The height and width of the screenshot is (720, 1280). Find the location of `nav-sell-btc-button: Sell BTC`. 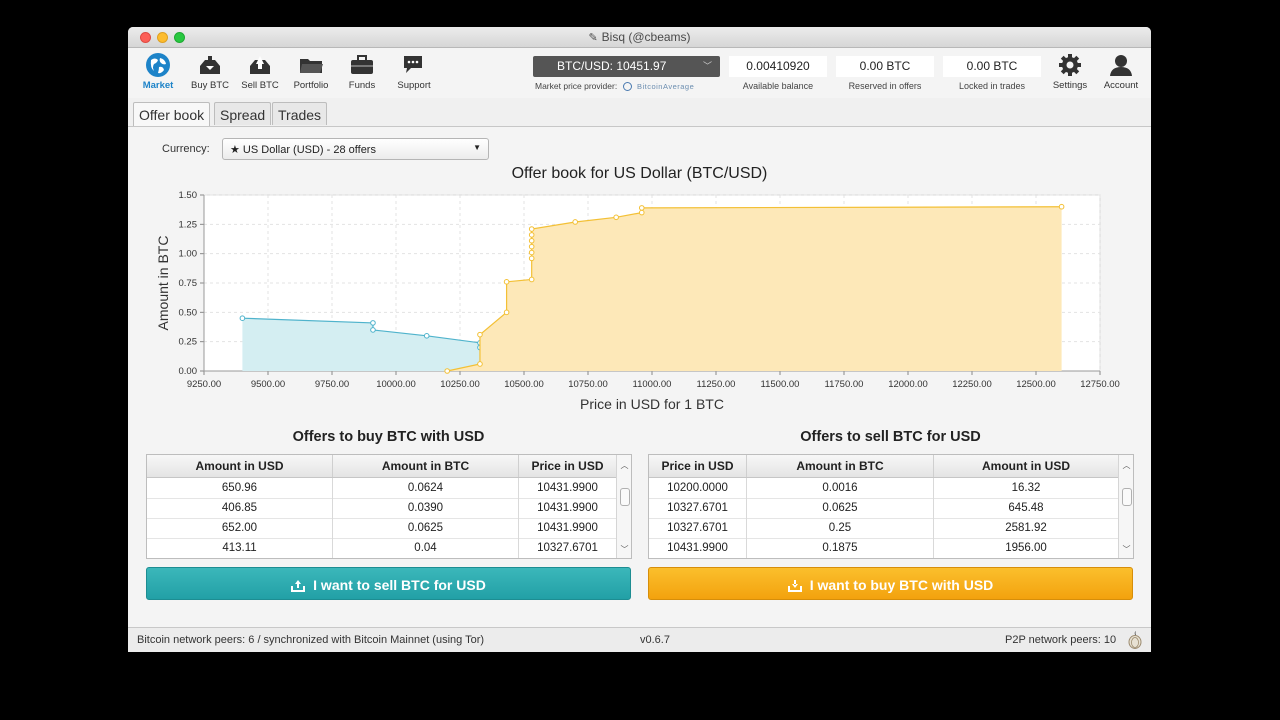

nav-sell-btc-button: Sell BTC is located at coordinates (260, 71).